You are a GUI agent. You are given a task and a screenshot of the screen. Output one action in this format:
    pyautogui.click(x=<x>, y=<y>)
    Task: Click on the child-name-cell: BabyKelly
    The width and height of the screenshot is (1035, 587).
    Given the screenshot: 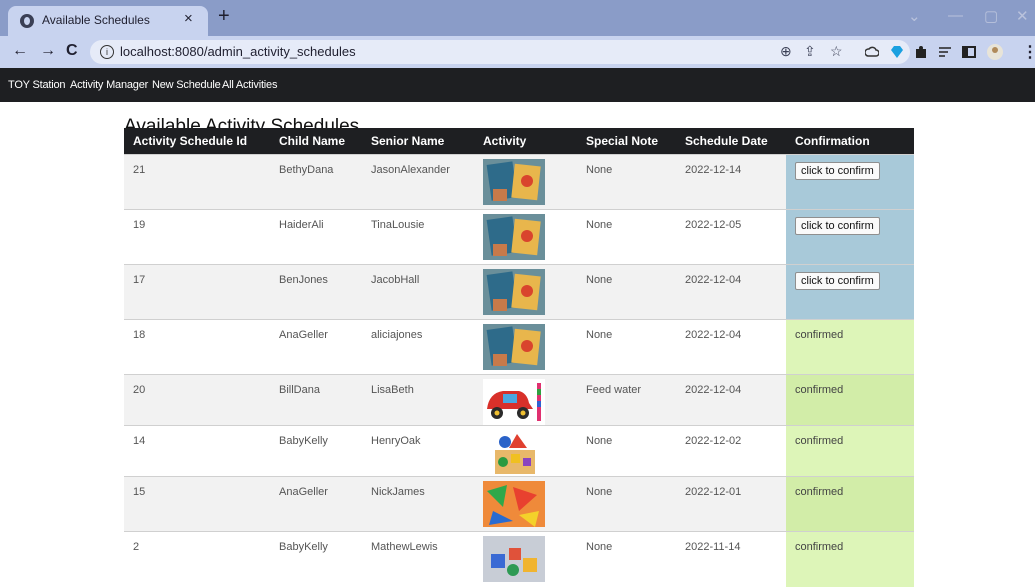 What is the action you would take?
    pyautogui.click(x=316, y=451)
    